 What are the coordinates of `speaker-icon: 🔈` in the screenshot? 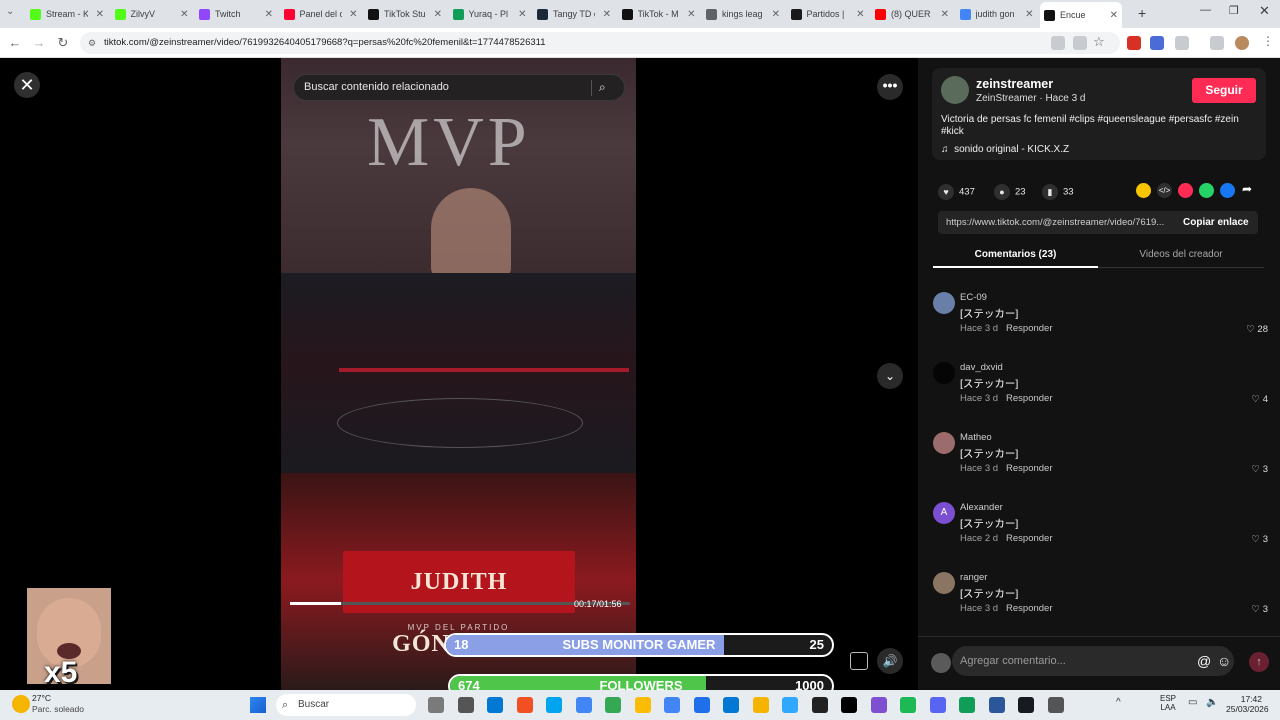 It's located at (1212, 702).